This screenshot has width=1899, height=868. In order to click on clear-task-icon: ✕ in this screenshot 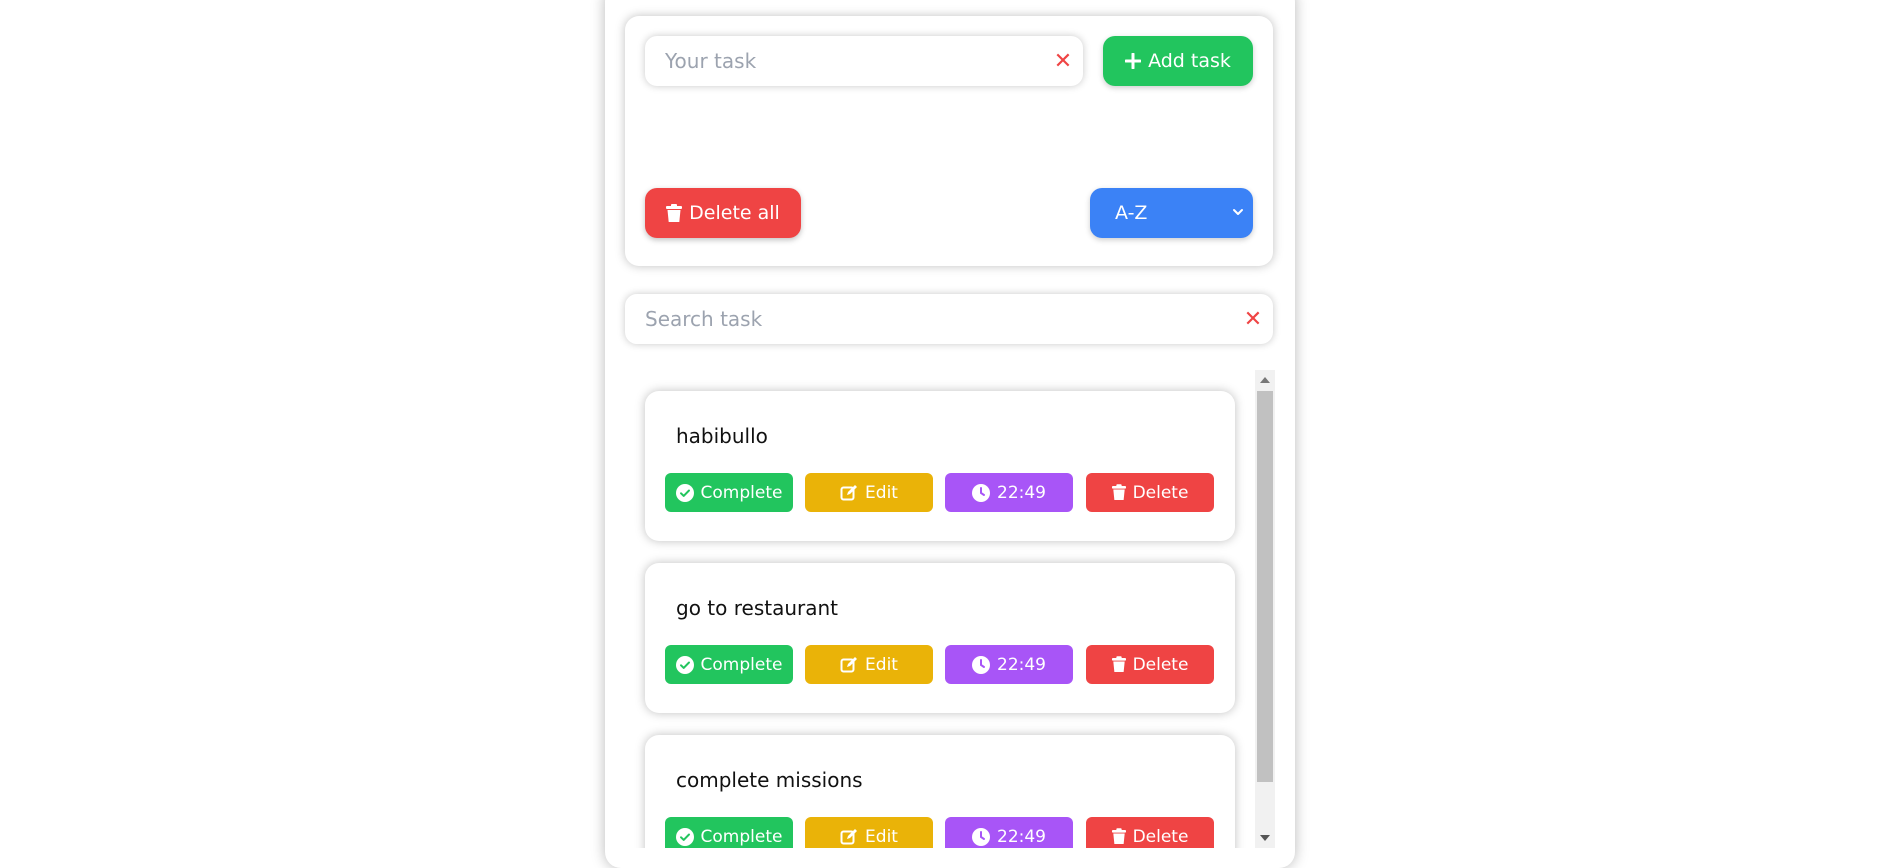, I will do `click(1063, 61)`.